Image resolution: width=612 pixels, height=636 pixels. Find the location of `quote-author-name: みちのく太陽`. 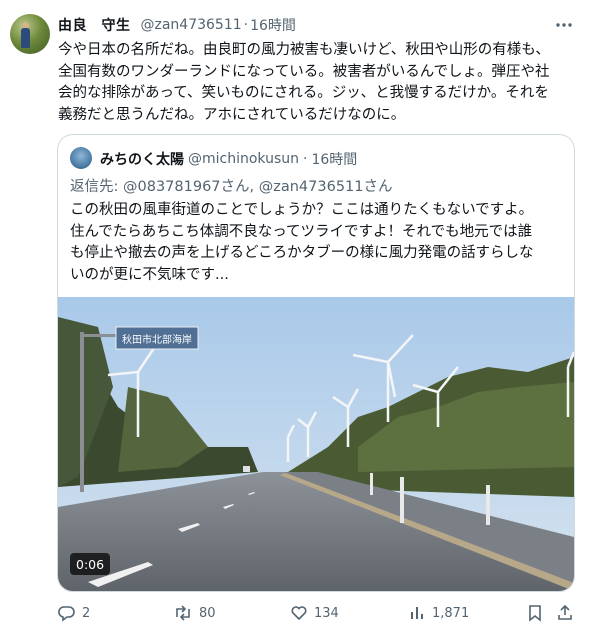

quote-author-name: みちのく太陽 is located at coordinates (142, 160).